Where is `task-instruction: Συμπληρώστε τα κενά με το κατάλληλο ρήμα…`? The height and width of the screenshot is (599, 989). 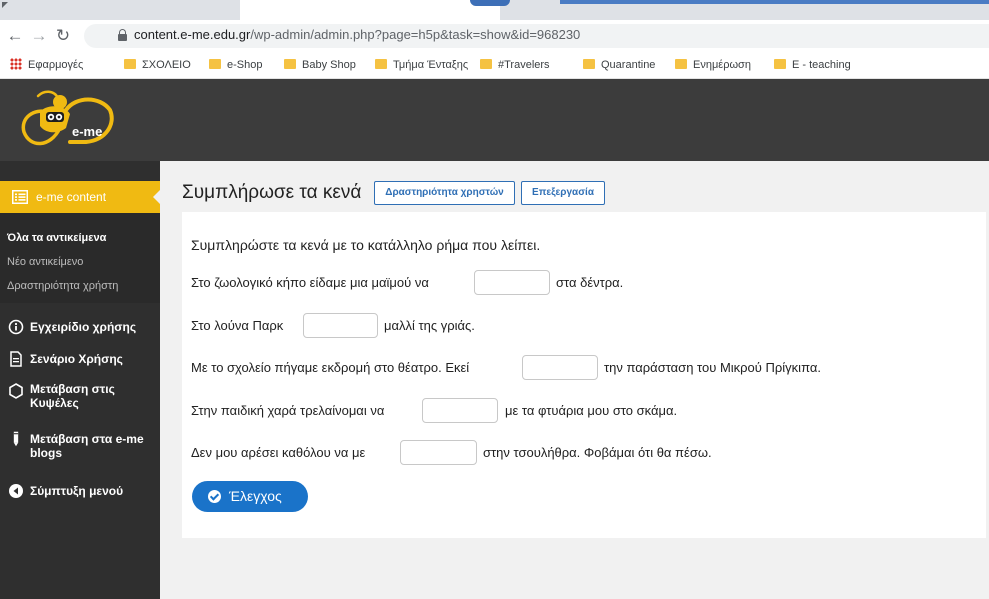 task-instruction: Συμπληρώστε τα κενά με το κατάλληλο ρήμα… is located at coordinates (366, 245).